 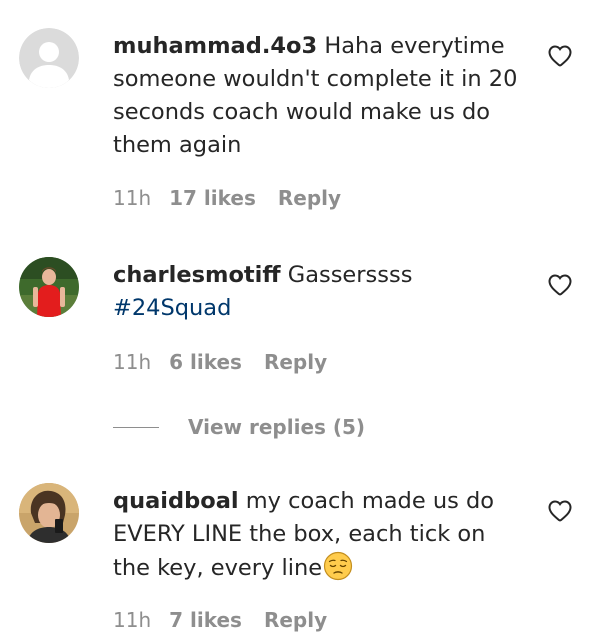 I want to click on view-replies-button: View replies (5), so click(x=239, y=427).